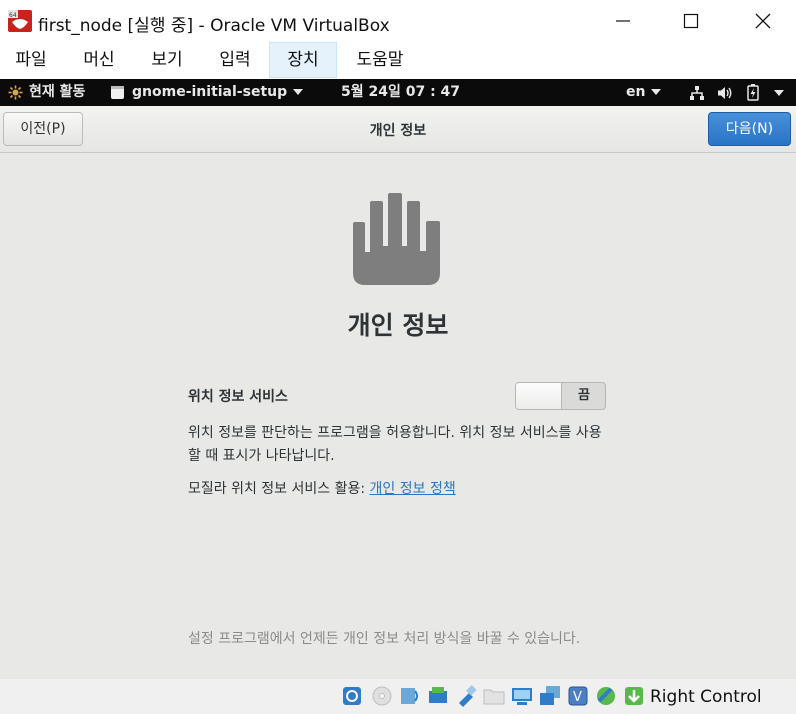 This screenshot has height=714, width=796. I want to click on next-button: 다음(N), so click(749, 129).